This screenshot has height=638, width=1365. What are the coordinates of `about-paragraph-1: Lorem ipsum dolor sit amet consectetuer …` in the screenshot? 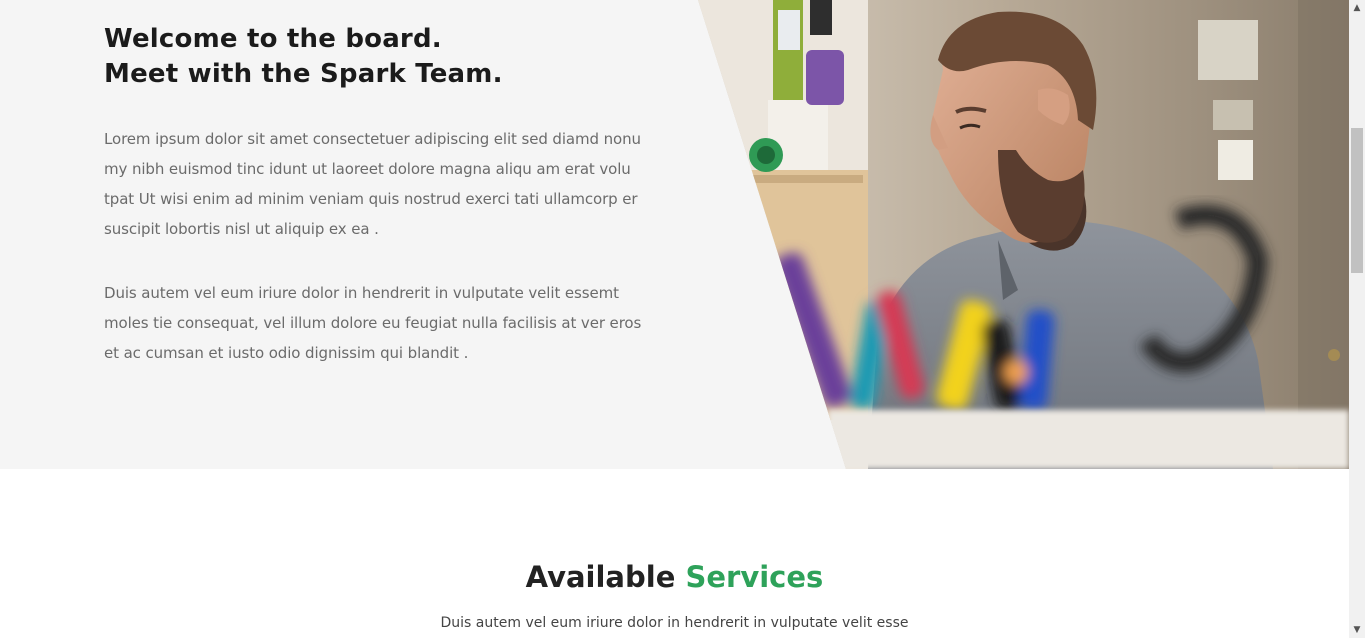 It's located at (372, 184).